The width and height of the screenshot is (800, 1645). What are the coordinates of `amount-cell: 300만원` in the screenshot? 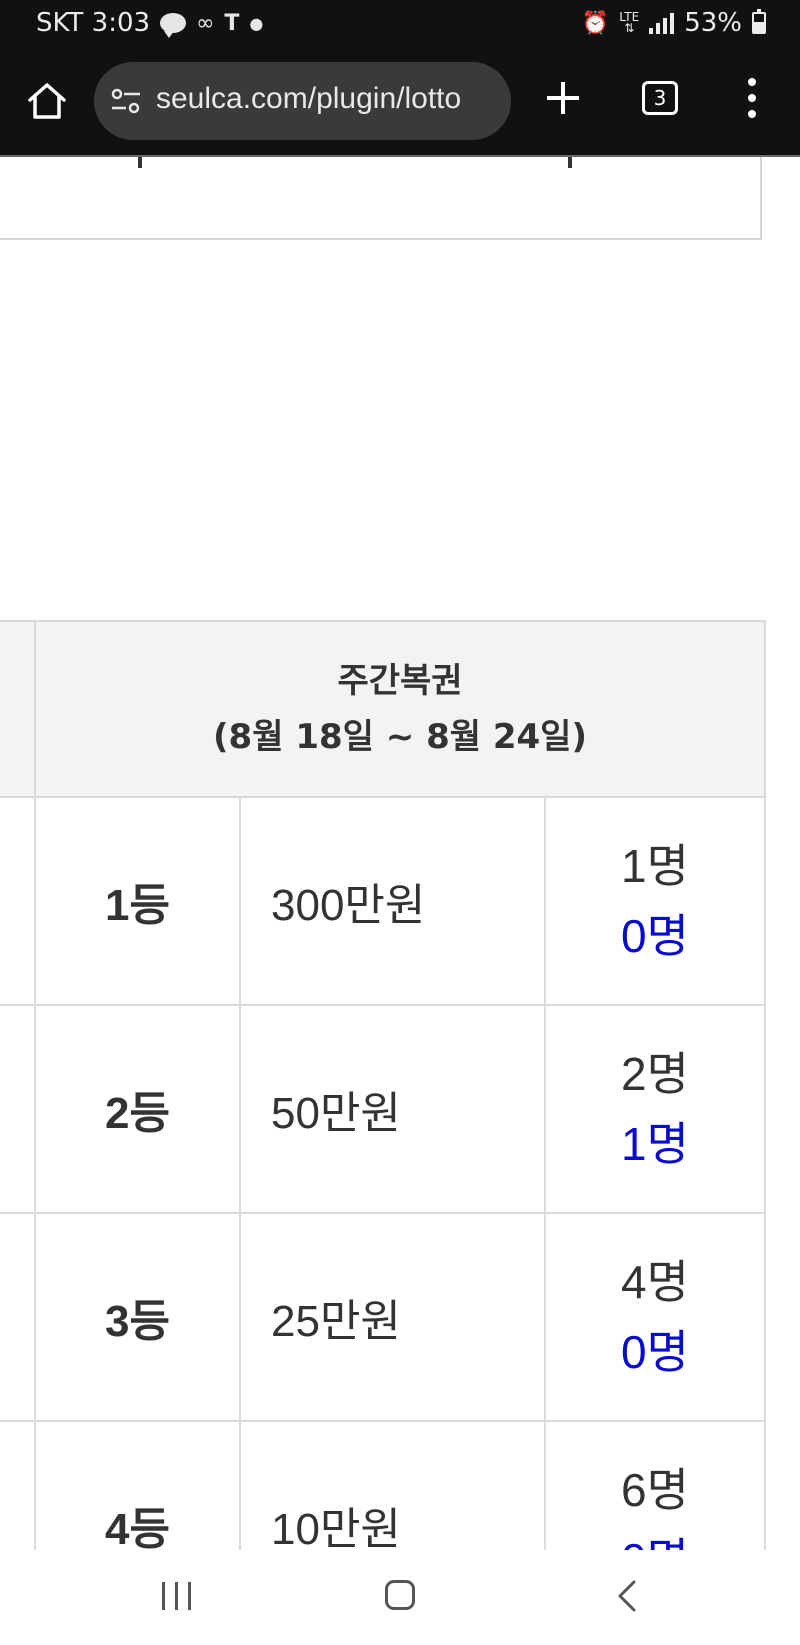 It's located at (392, 901).